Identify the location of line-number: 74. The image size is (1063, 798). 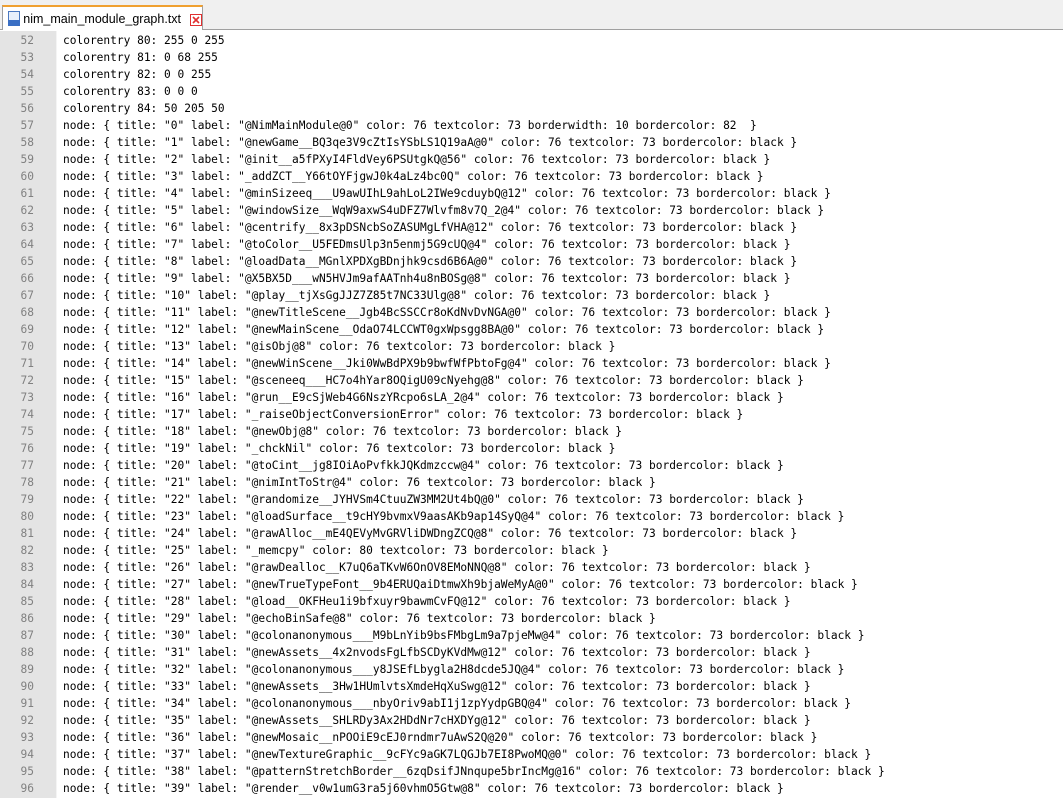
(27, 414).